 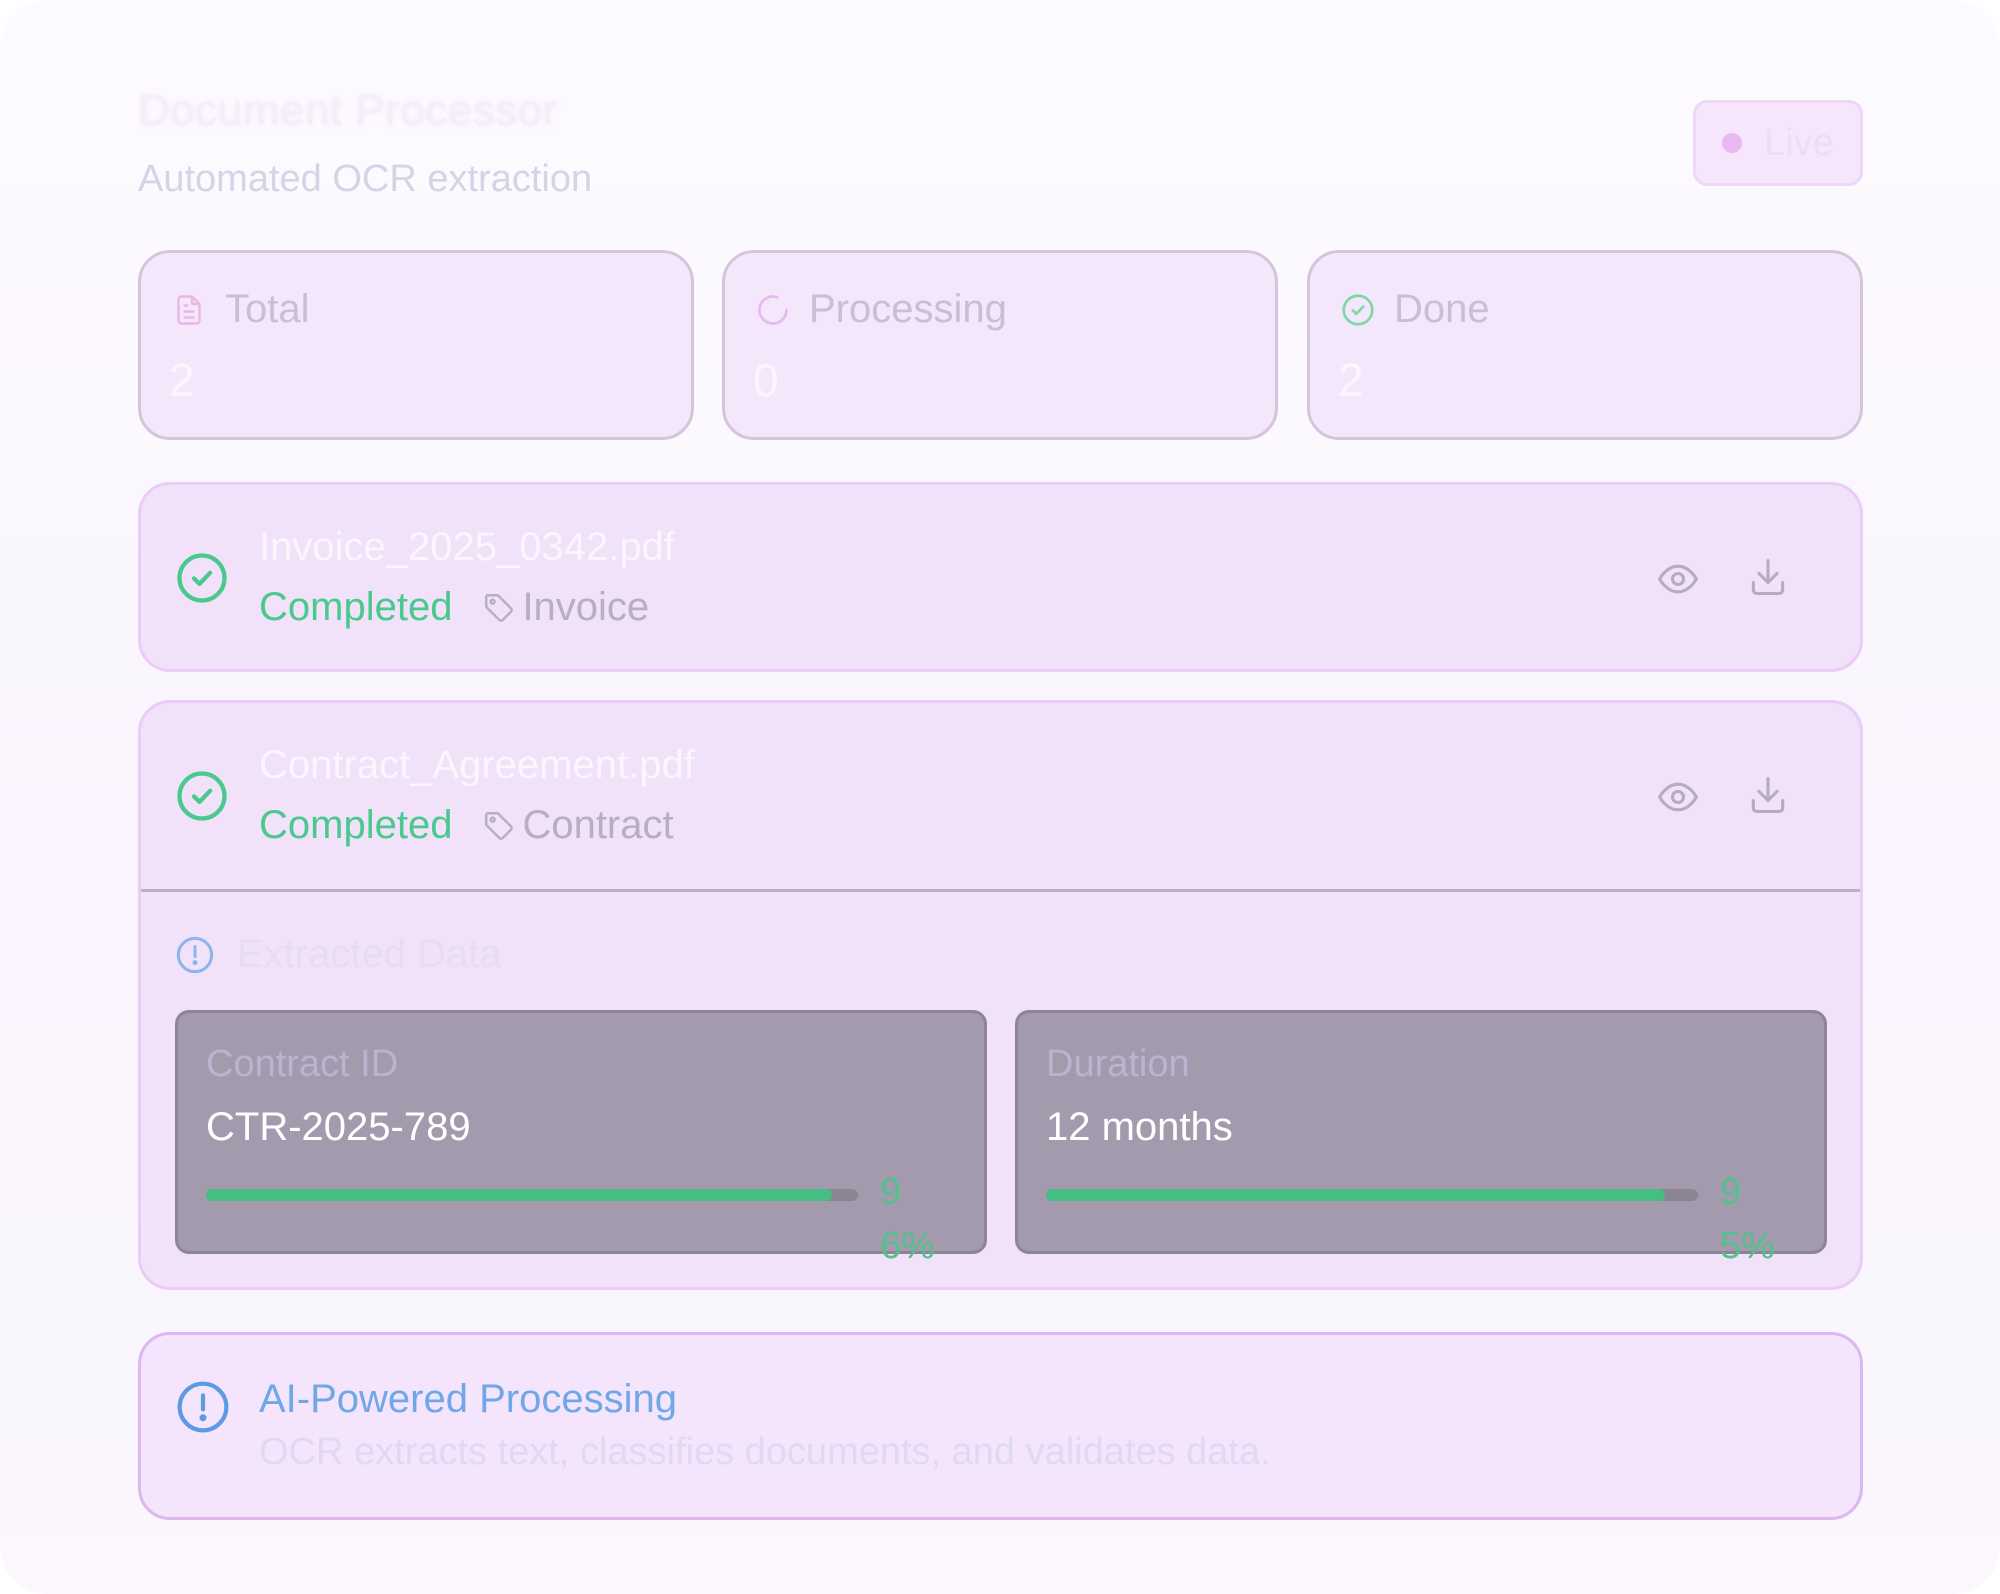 I want to click on document-row: Invoice_2025_0342.pdf Completed Invoice, so click(x=1000, y=578).